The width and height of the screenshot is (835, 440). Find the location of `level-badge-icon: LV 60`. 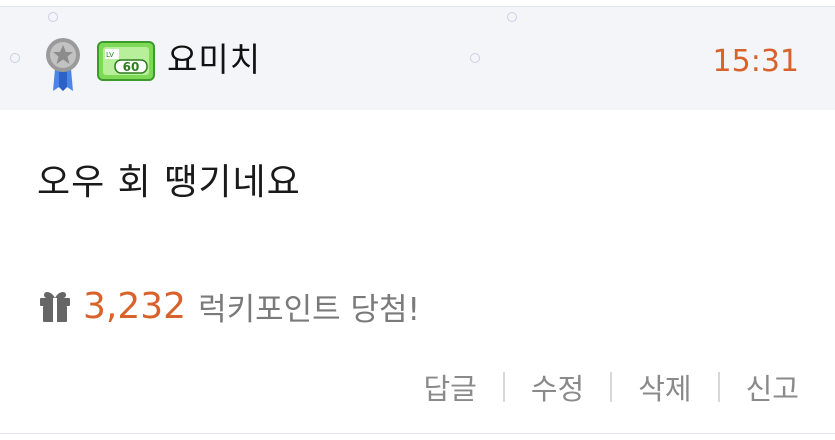

level-badge-icon: LV 60 is located at coordinates (126, 61).